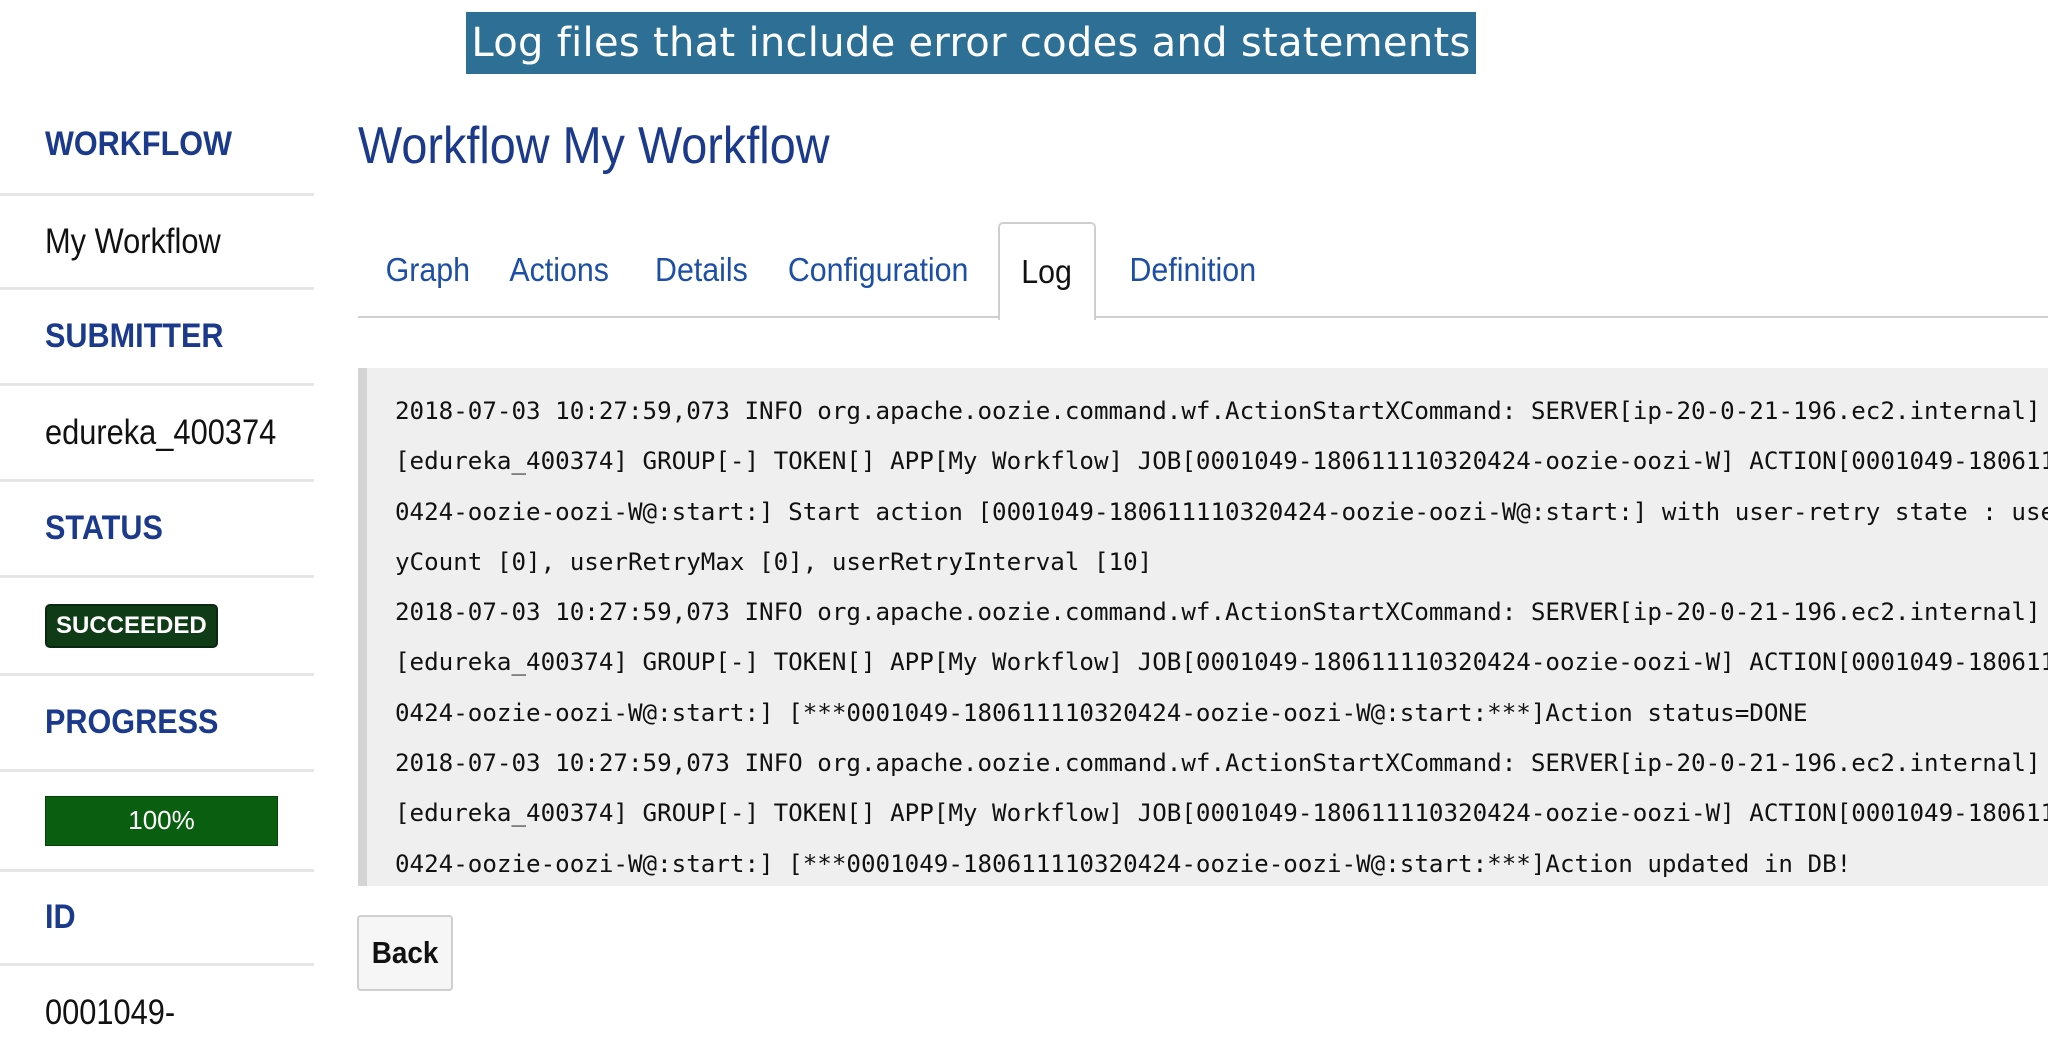 This screenshot has width=2048, height=1060. What do you see at coordinates (1193, 270) in the screenshot?
I see `tab-definition: Definition` at bounding box center [1193, 270].